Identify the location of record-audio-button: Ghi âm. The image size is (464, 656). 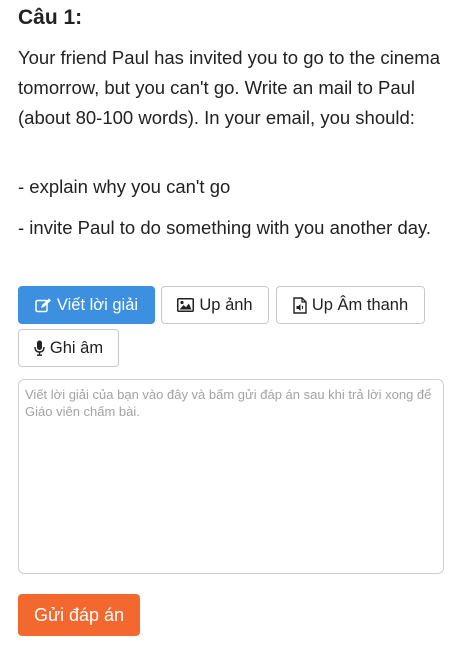
(68, 348).